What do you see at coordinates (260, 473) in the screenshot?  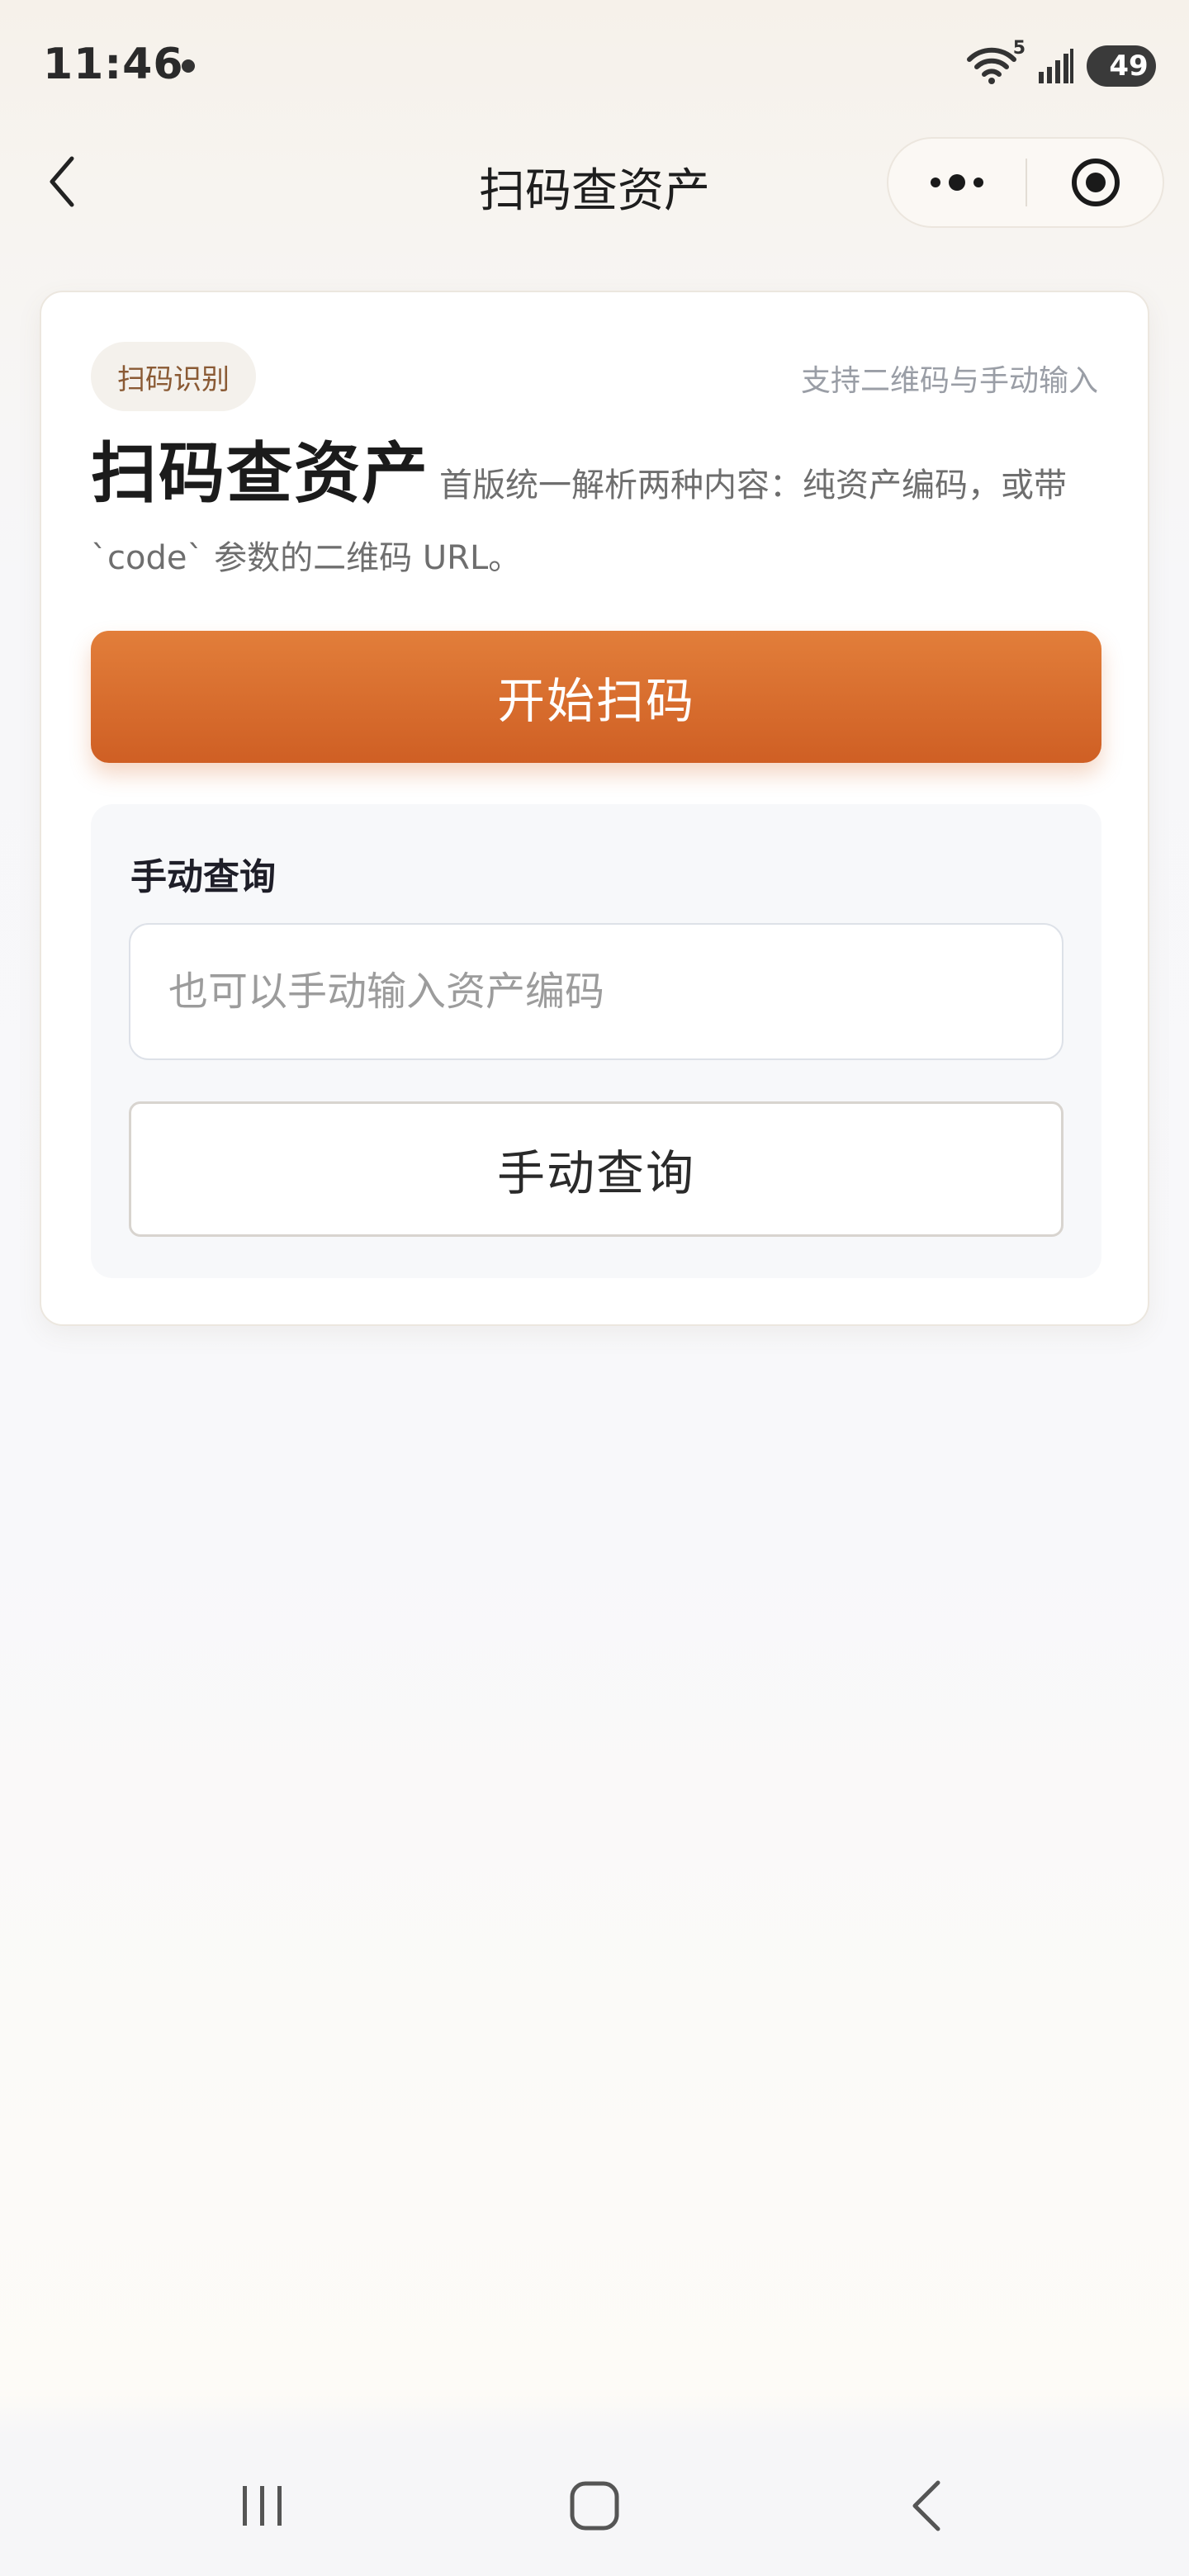 I see `card-title: 扫码查资产` at bounding box center [260, 473].